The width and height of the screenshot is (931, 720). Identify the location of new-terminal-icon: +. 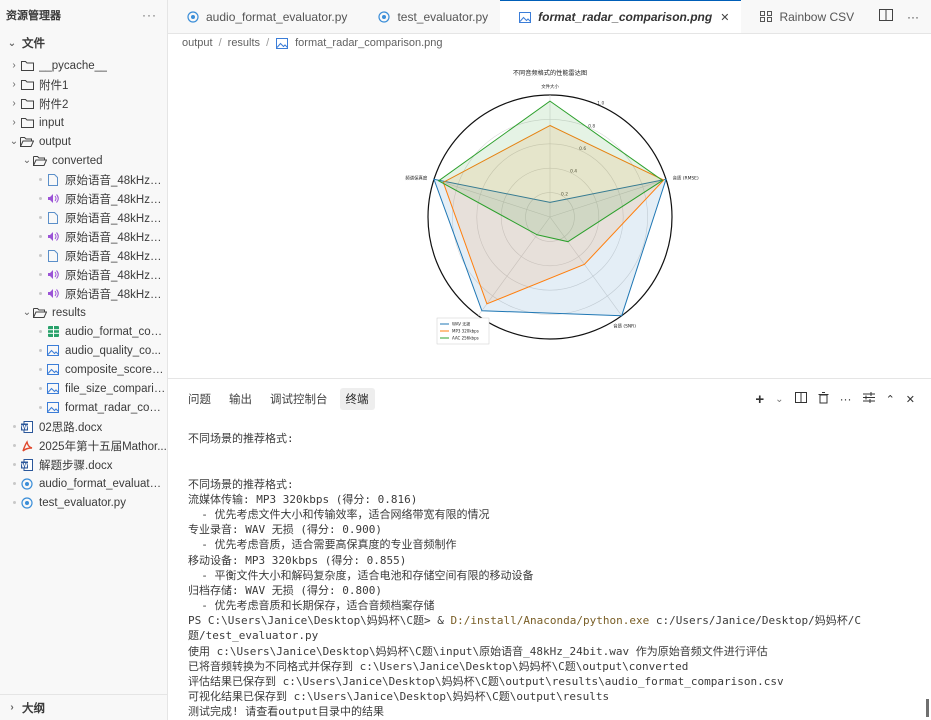
(759, 399).